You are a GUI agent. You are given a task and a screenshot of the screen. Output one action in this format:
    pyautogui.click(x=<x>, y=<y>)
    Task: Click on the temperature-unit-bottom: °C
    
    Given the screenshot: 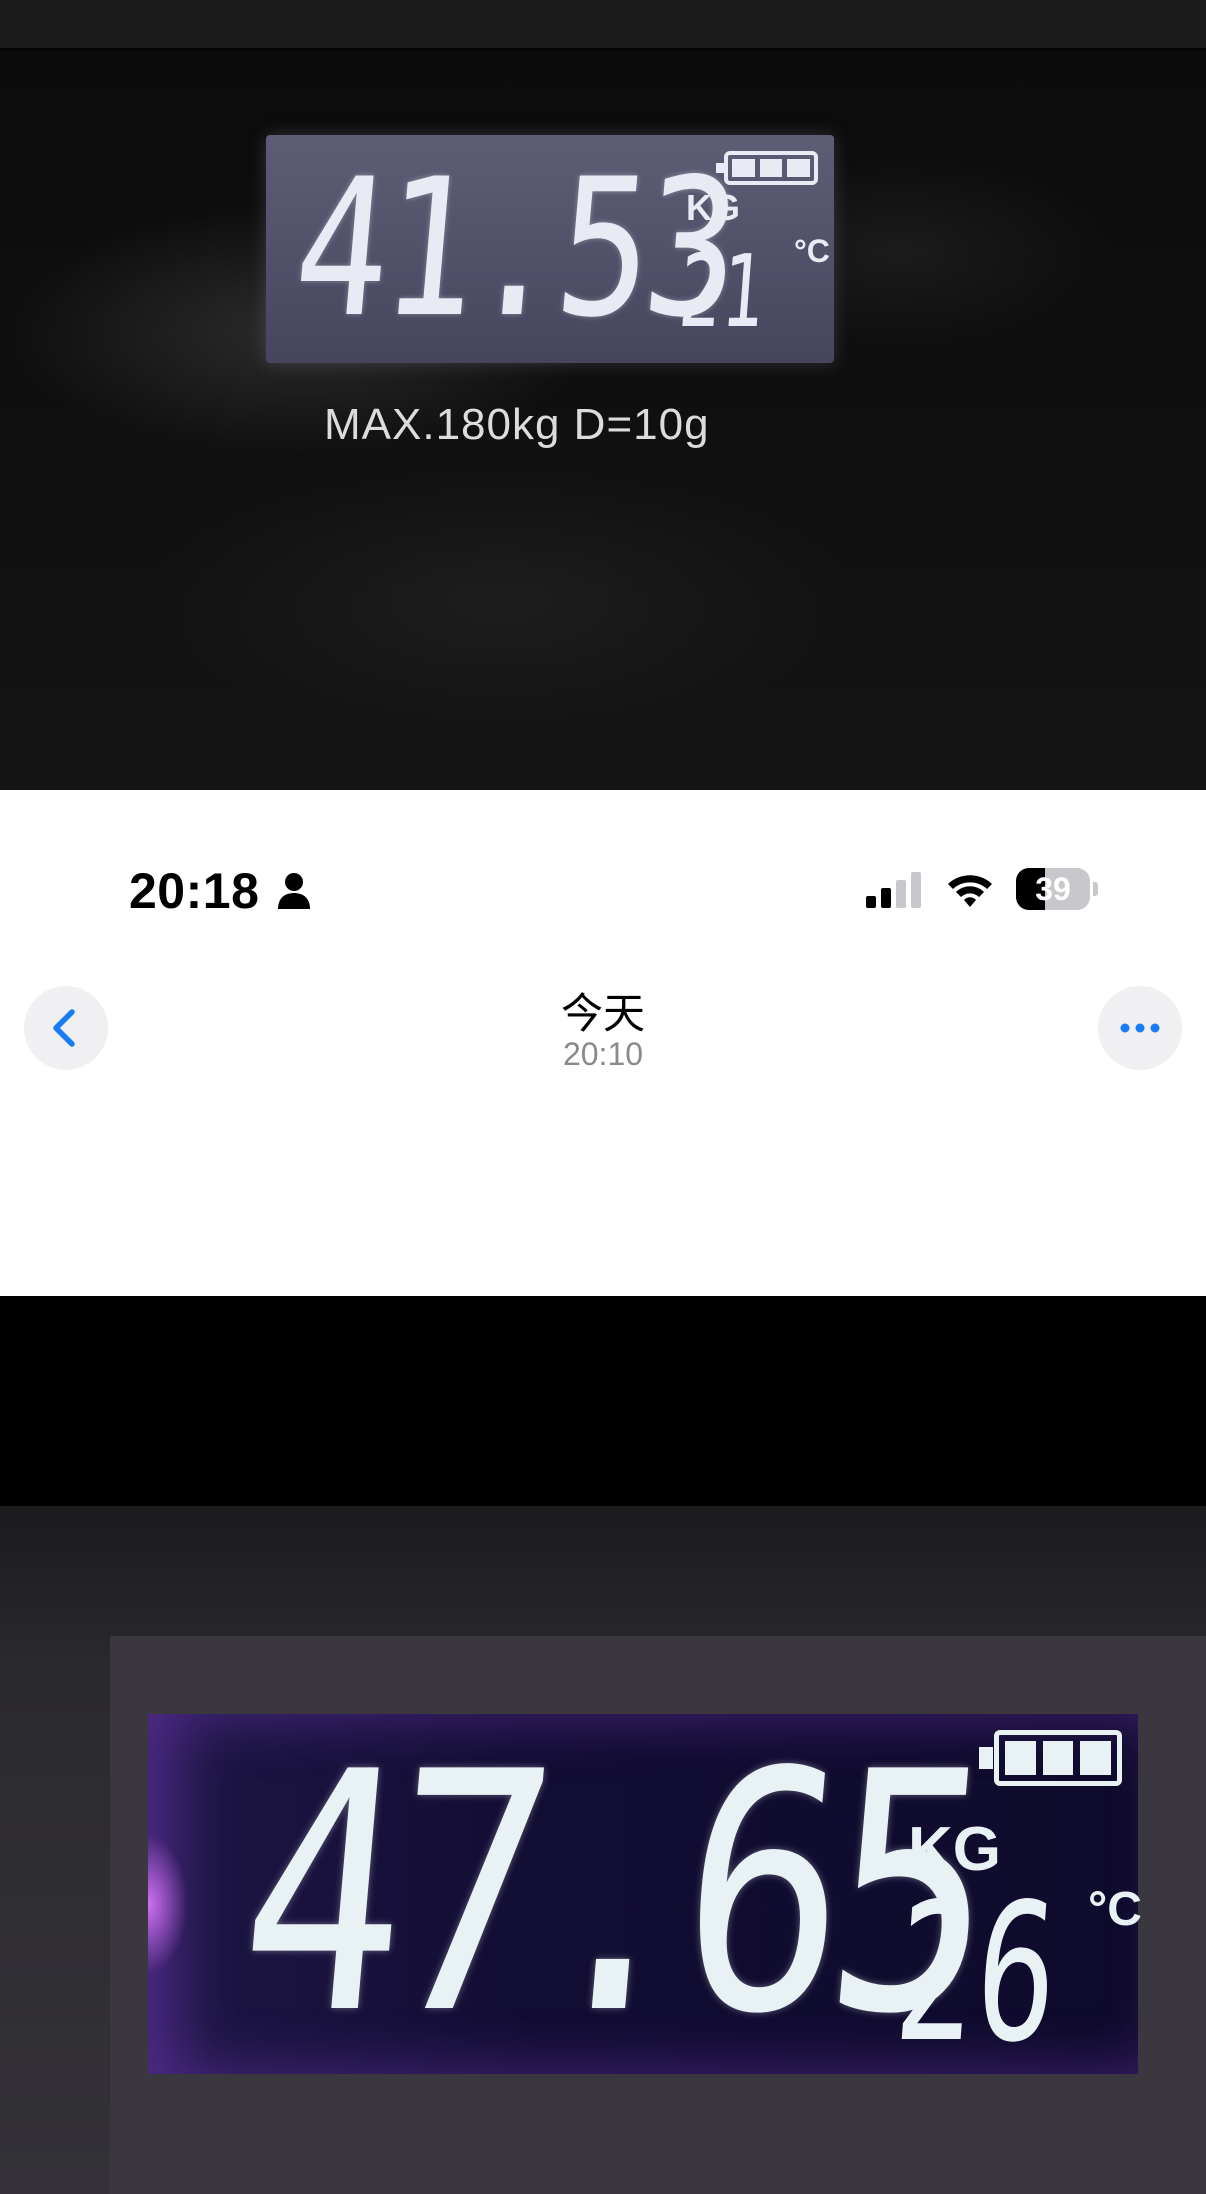 What is the action you would take?
    pyautogui.click(x=1115, y=1909)
    